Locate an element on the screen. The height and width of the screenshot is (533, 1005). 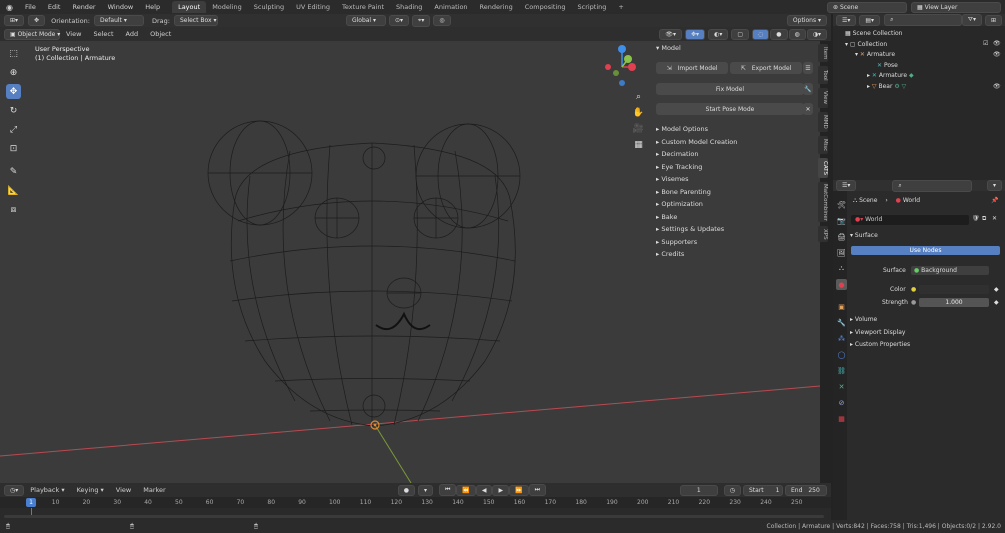
sidetab-xps: XPS is located at coordinates (823, 234).